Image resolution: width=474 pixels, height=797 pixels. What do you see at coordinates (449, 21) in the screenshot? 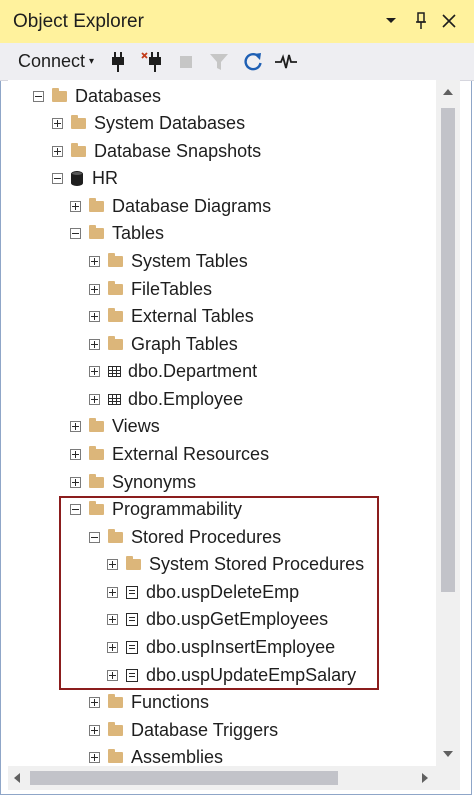
I see `close-icon` at bounding box center [449, 21].